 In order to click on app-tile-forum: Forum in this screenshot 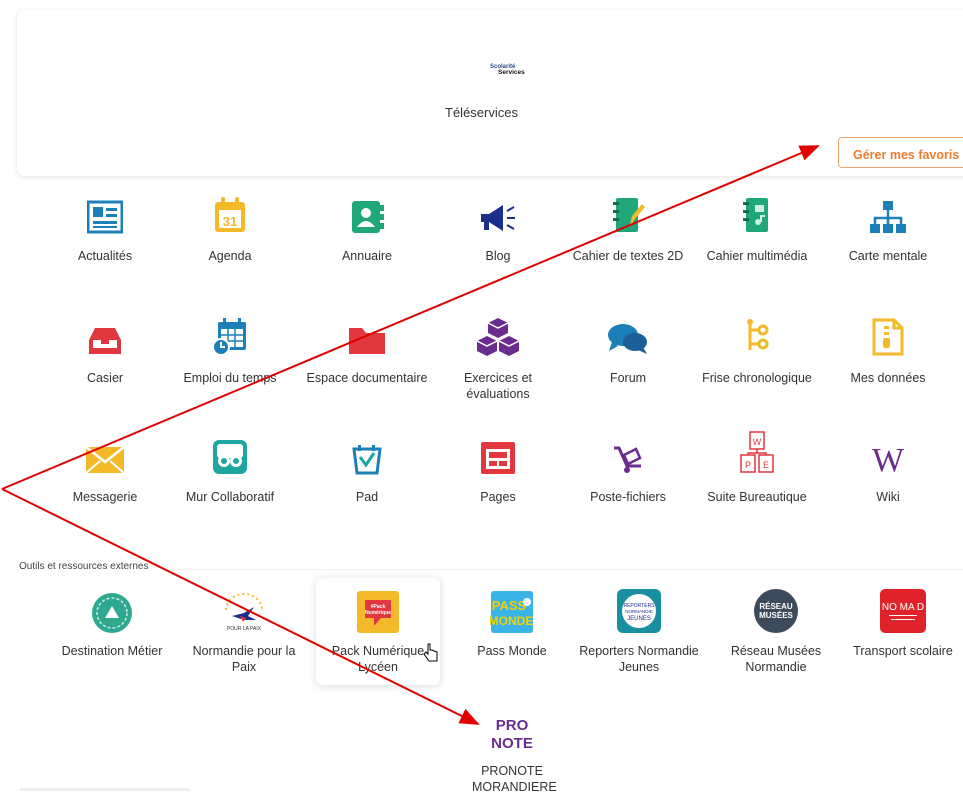, I will do `click(628, 351)`.